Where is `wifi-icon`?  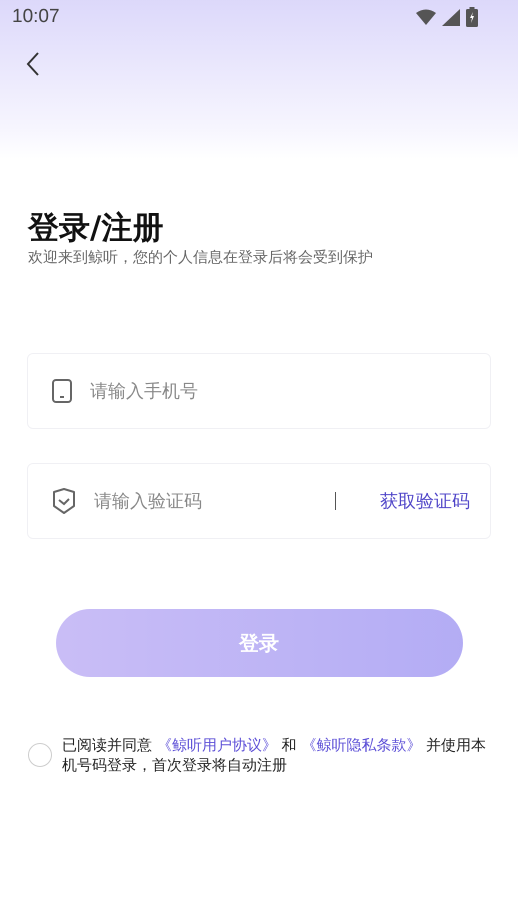
wifi-icon is located at coordinates (426, 17).